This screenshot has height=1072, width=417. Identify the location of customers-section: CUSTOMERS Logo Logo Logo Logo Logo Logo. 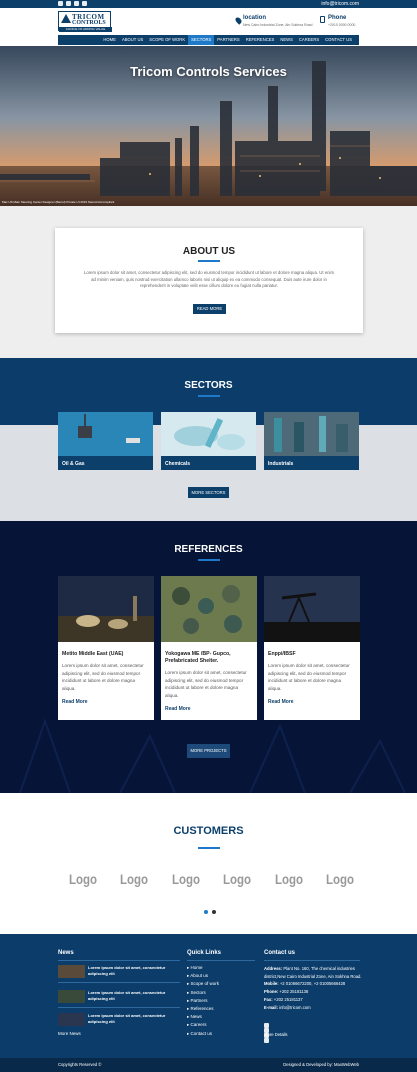
(208, 863).